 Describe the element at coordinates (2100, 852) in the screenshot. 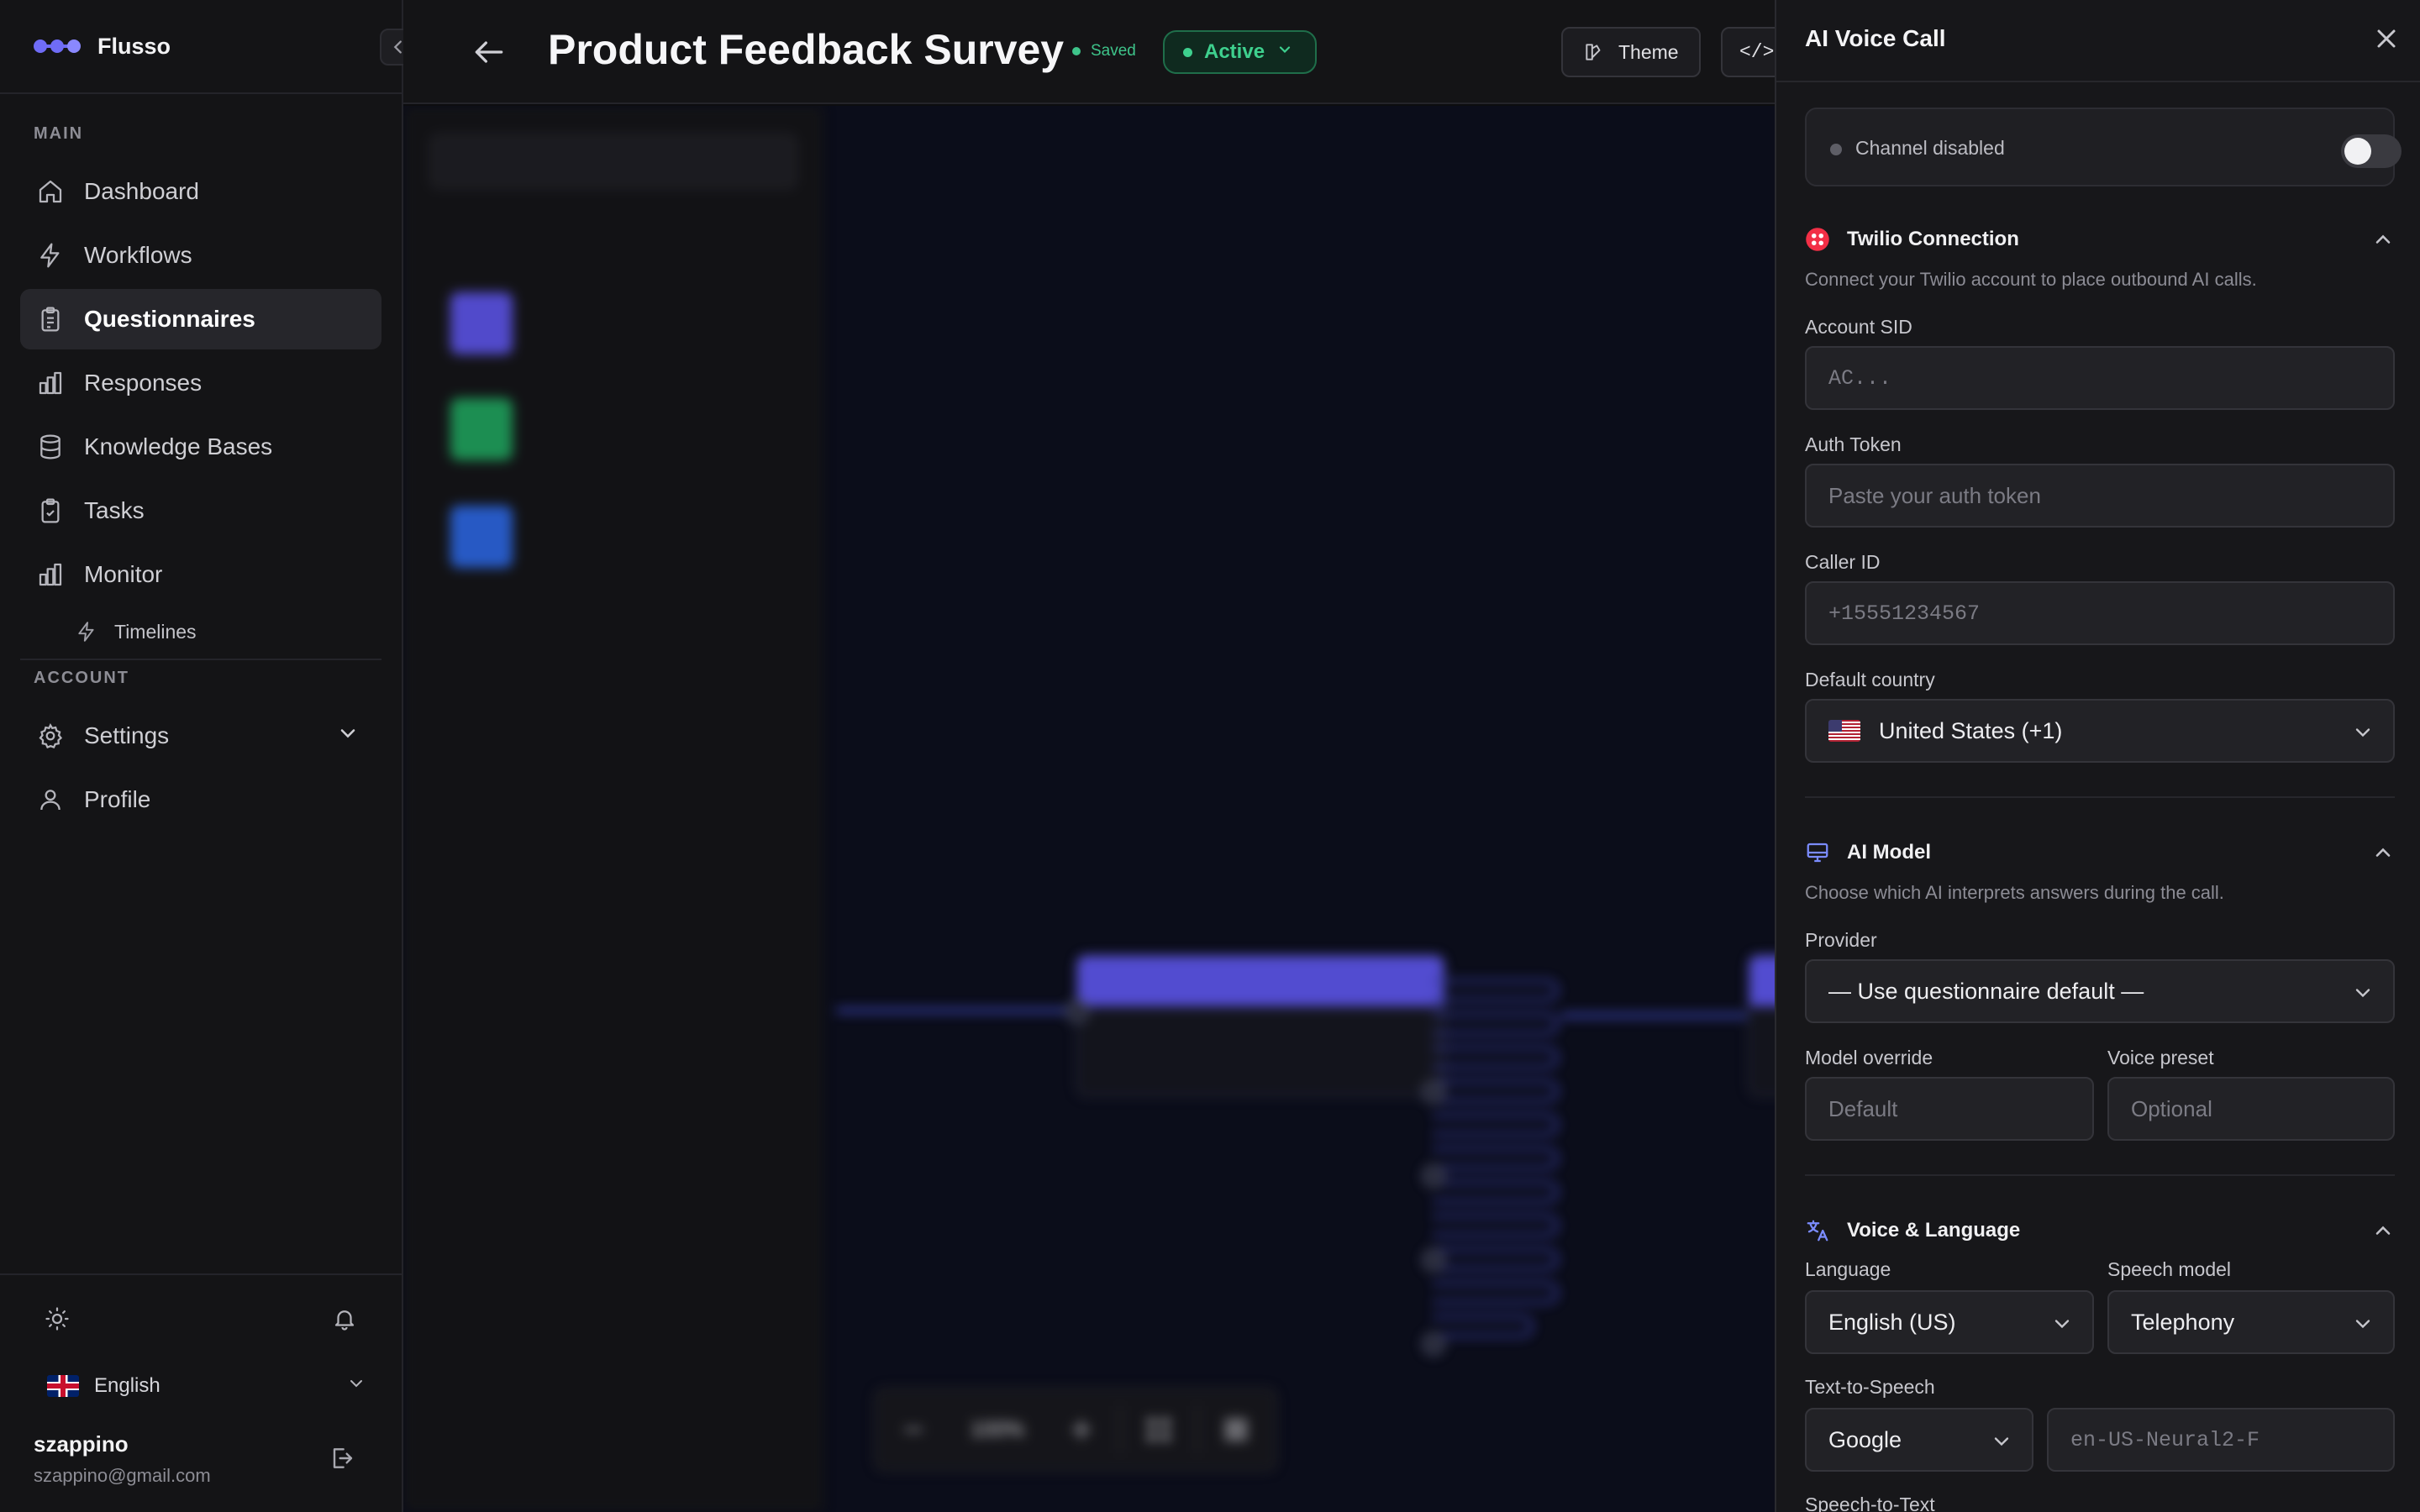

I see `ai-model-section-header: AI Model` at that location.